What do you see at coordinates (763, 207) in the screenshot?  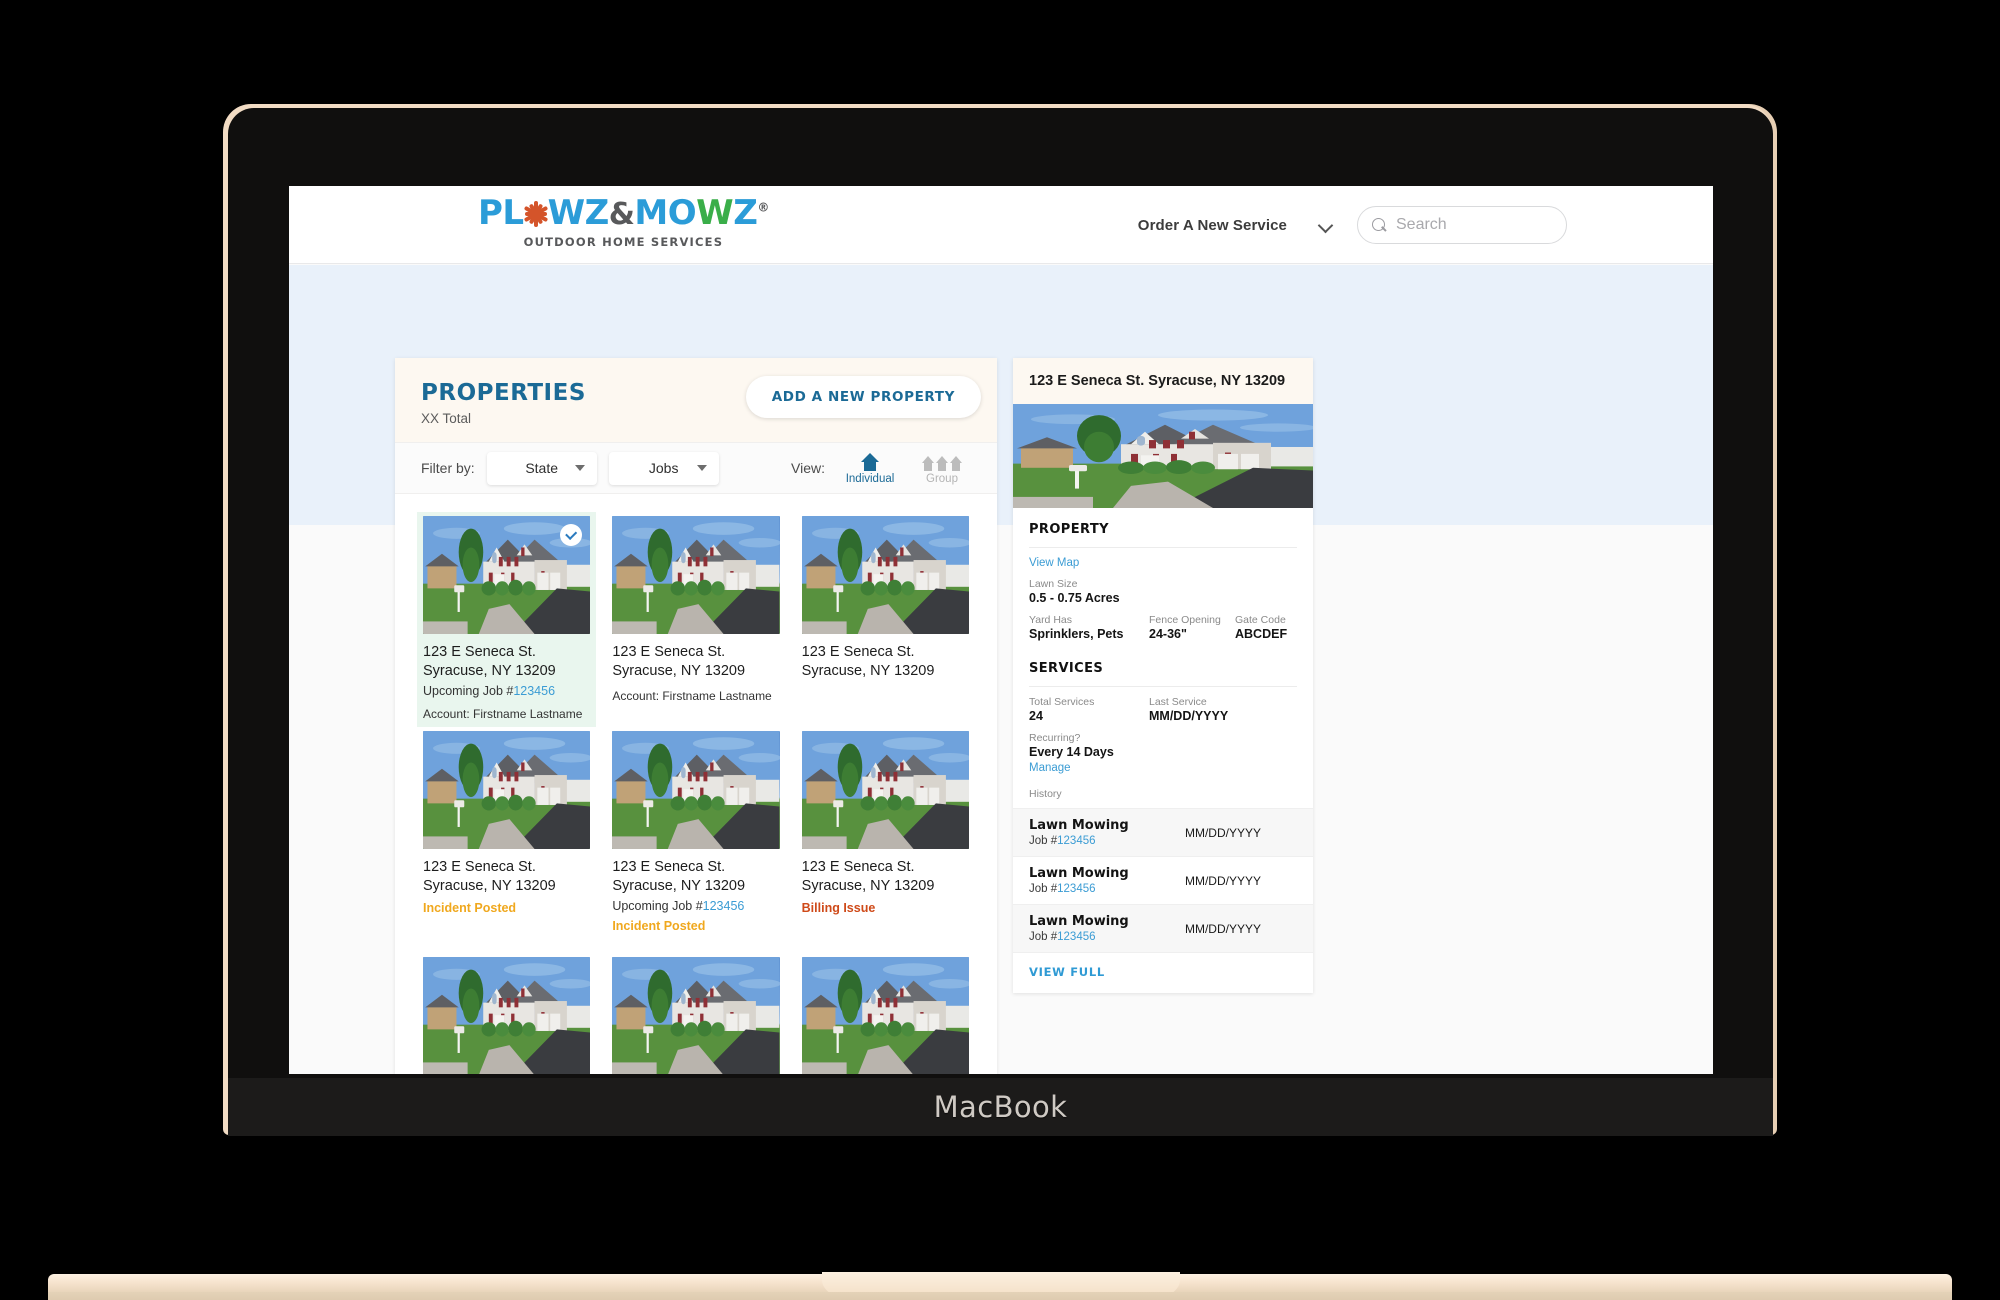 I see `registered-mark: ®` at bounding box center [763, 207].